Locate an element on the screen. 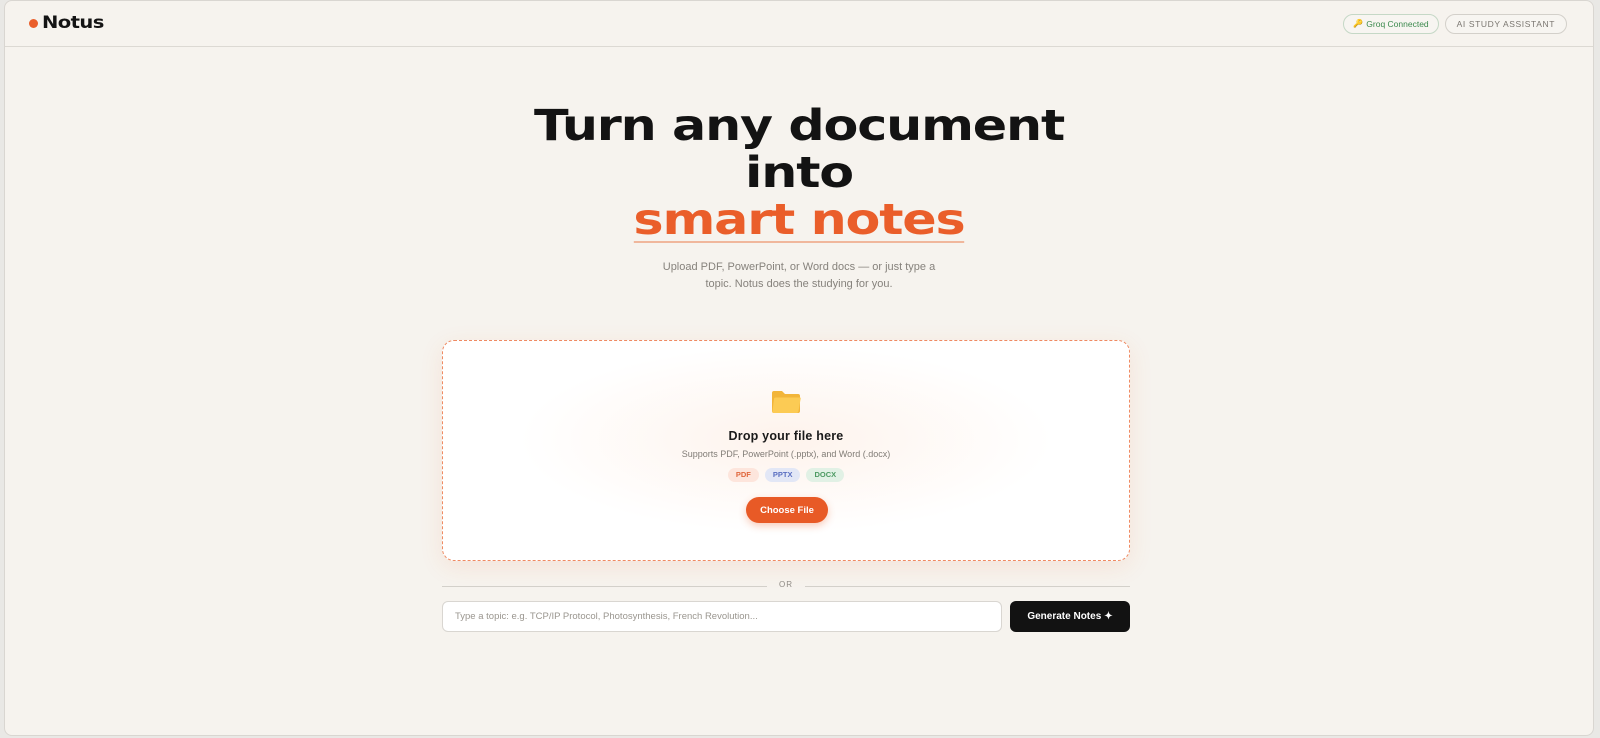  or-label: OR is located at coordinates (786, 584).